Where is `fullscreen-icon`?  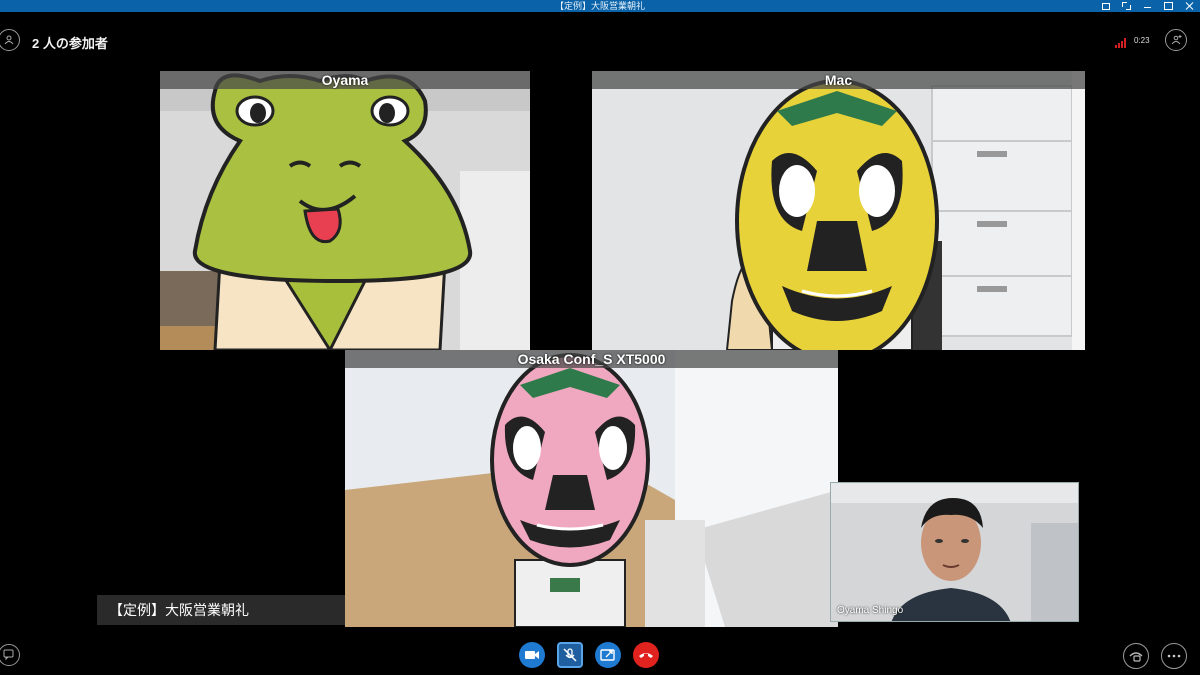 fullscreen-icon is located at coordinates (1126, 6).